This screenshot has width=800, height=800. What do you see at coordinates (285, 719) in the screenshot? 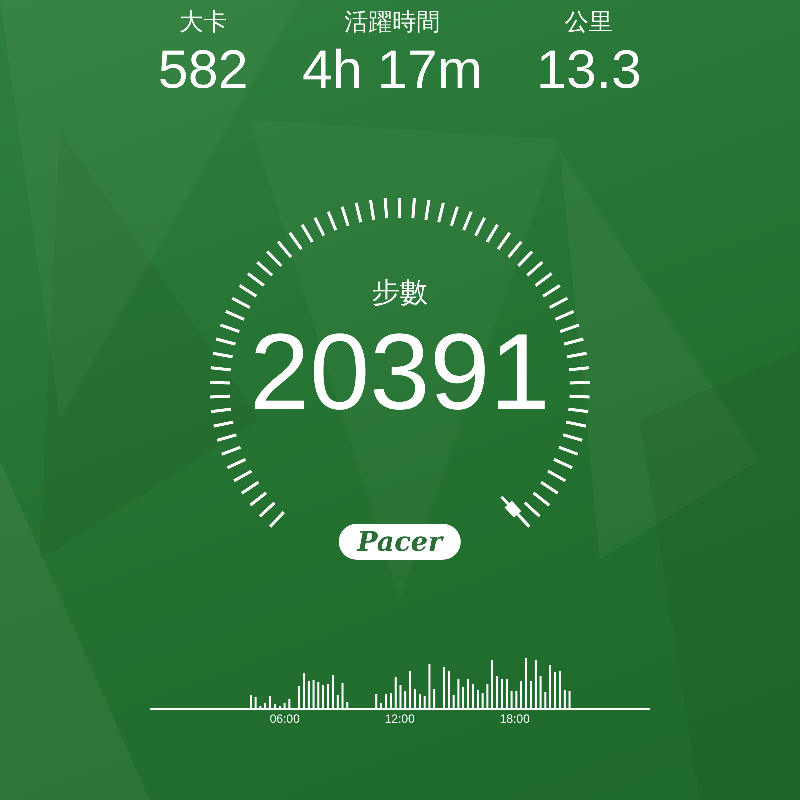
I see `time-label: 06:00` at bounding box center [285, 719].